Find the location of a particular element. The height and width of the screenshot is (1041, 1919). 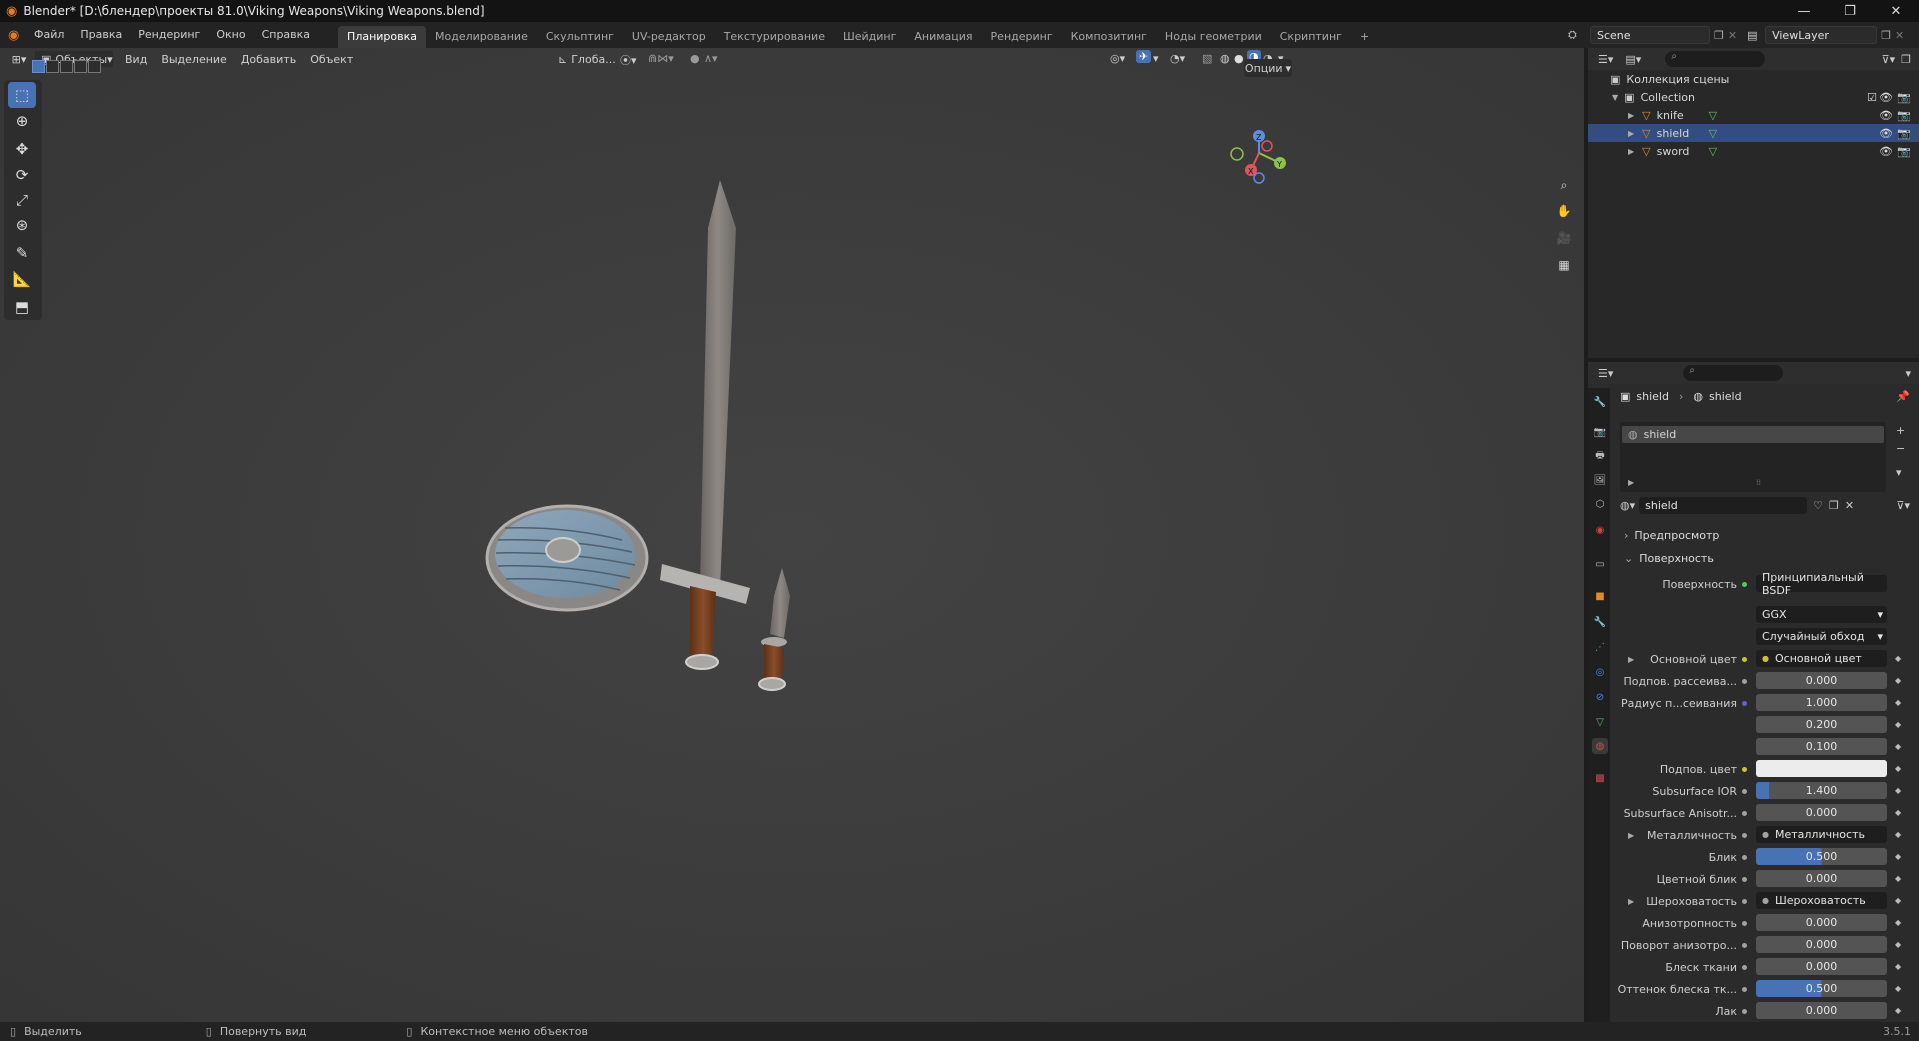

menu-item: Окно is located at coordinates (230, 35).